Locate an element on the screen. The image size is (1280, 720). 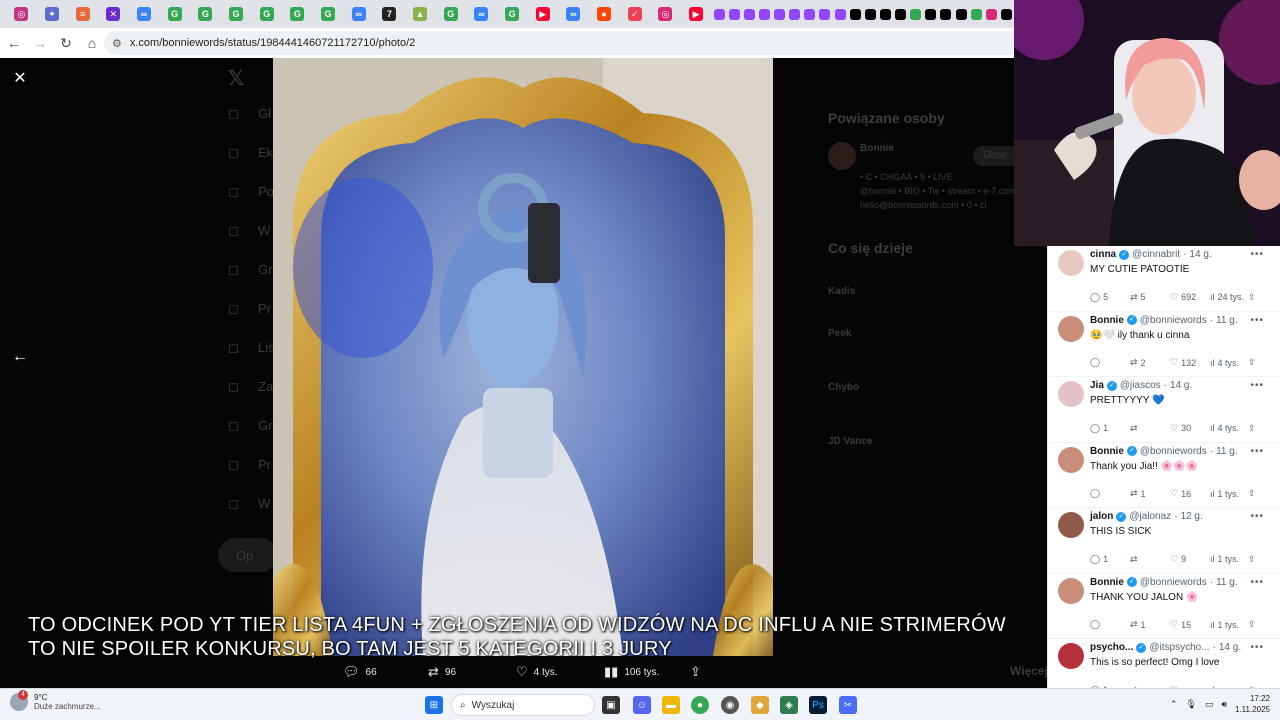
repost-action: ⇄ 1 is located at coordinates (1150, 624).